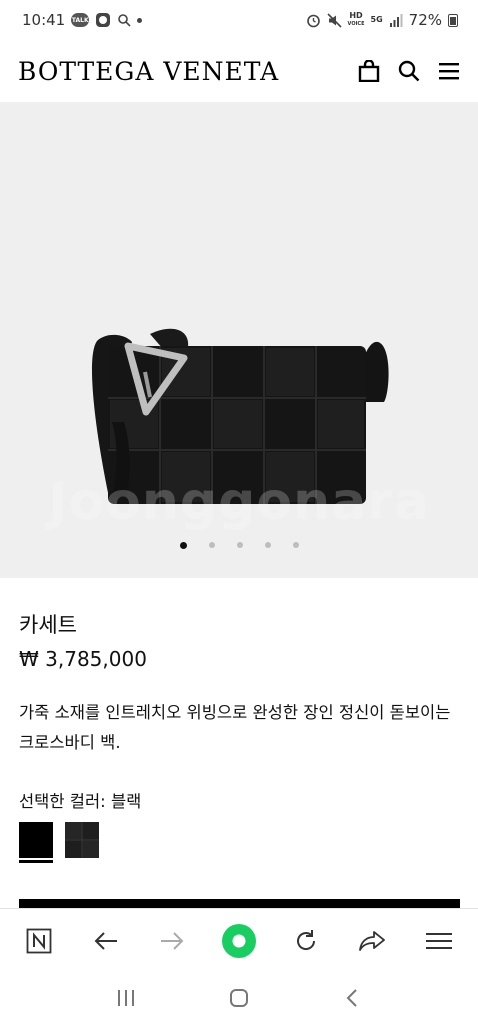 The height and width of the screenshot is (1024, 478). What do you see at coordinates (36, 861) in the screenshot?
I see `selected-swatch-indicator` at bounding box center [36, 861].